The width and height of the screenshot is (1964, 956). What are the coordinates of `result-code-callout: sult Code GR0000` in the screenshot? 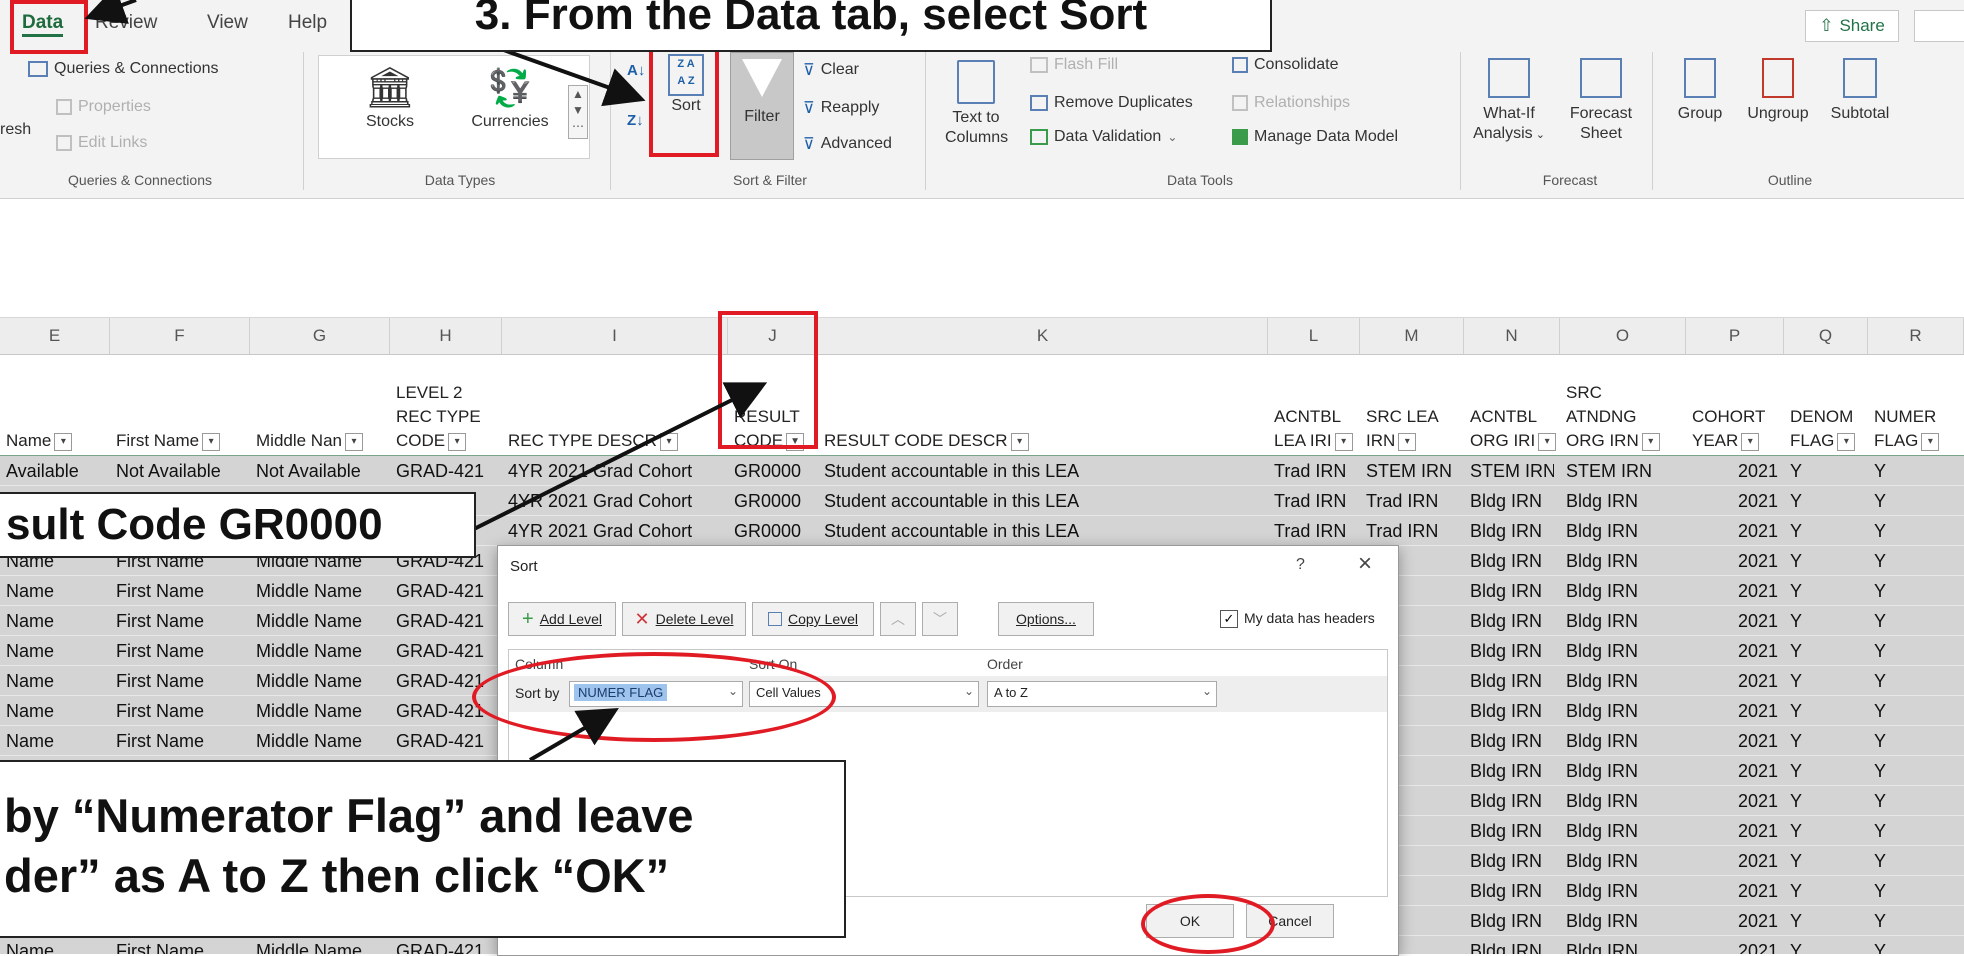 It's located at (238, 525).